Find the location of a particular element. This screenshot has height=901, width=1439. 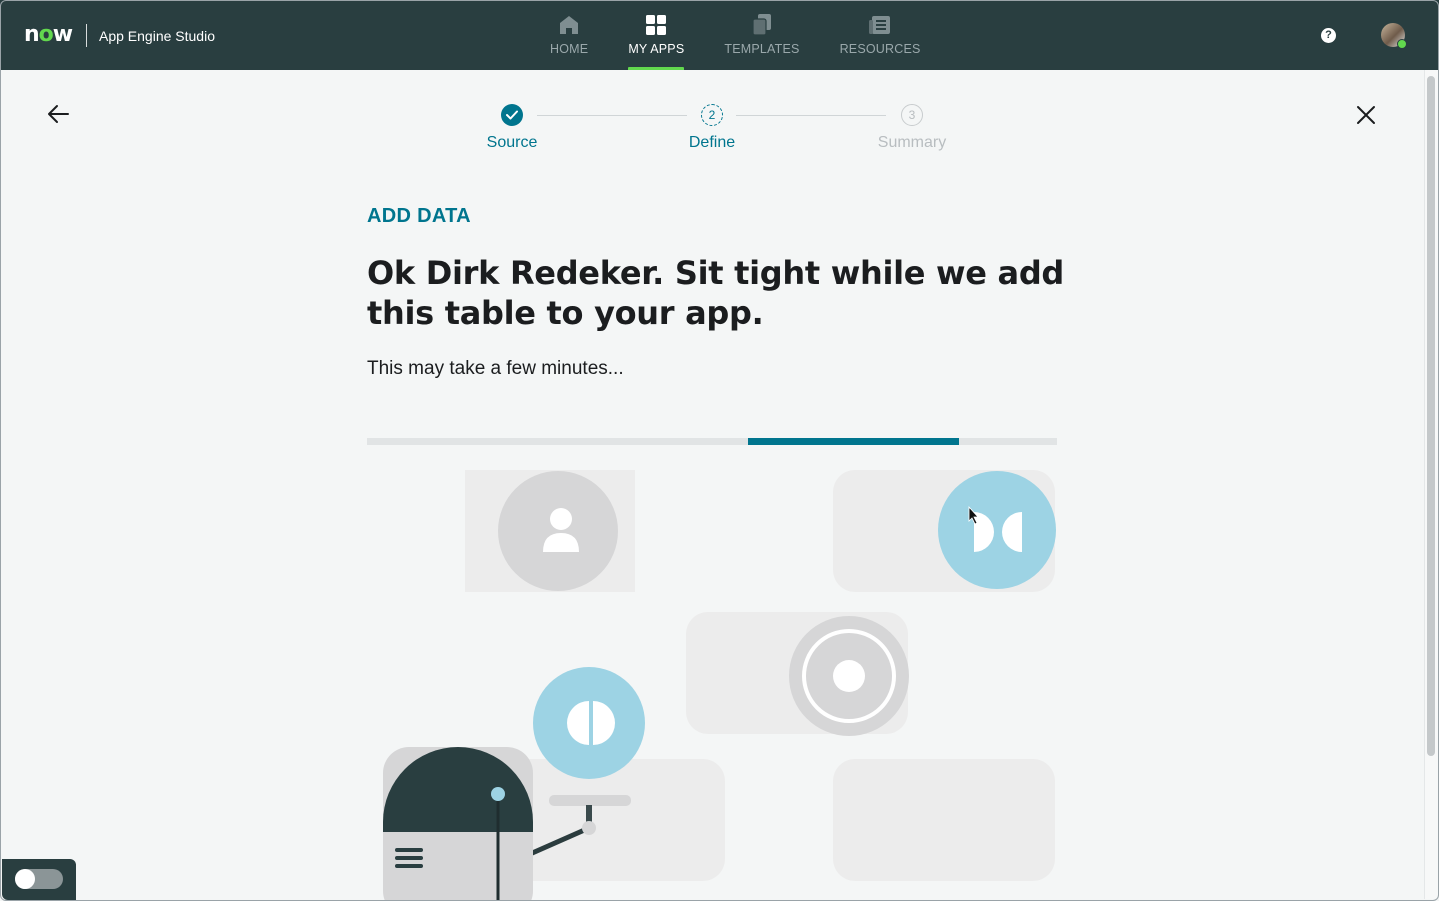

step-define: 2 Define is located at coordinates (712, 128).